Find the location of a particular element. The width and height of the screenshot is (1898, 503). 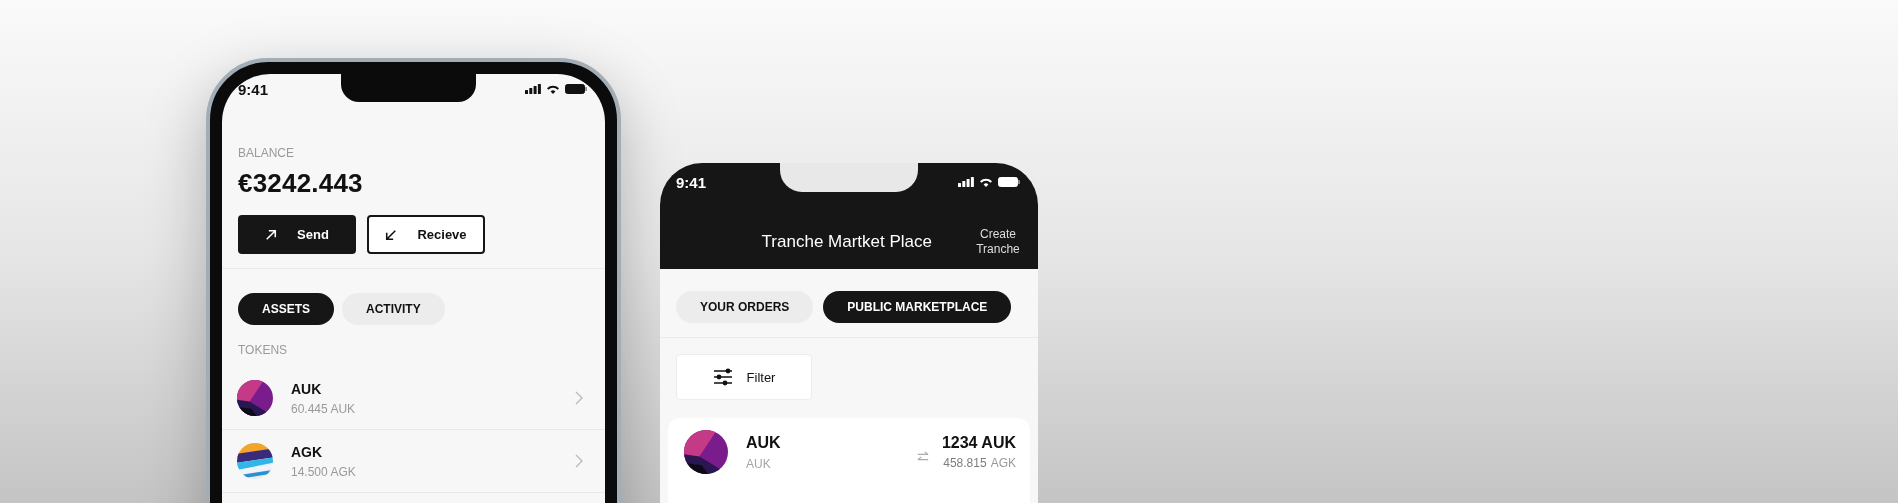

token-balance: 60.445 AUK is located at coordinates (324, 408).